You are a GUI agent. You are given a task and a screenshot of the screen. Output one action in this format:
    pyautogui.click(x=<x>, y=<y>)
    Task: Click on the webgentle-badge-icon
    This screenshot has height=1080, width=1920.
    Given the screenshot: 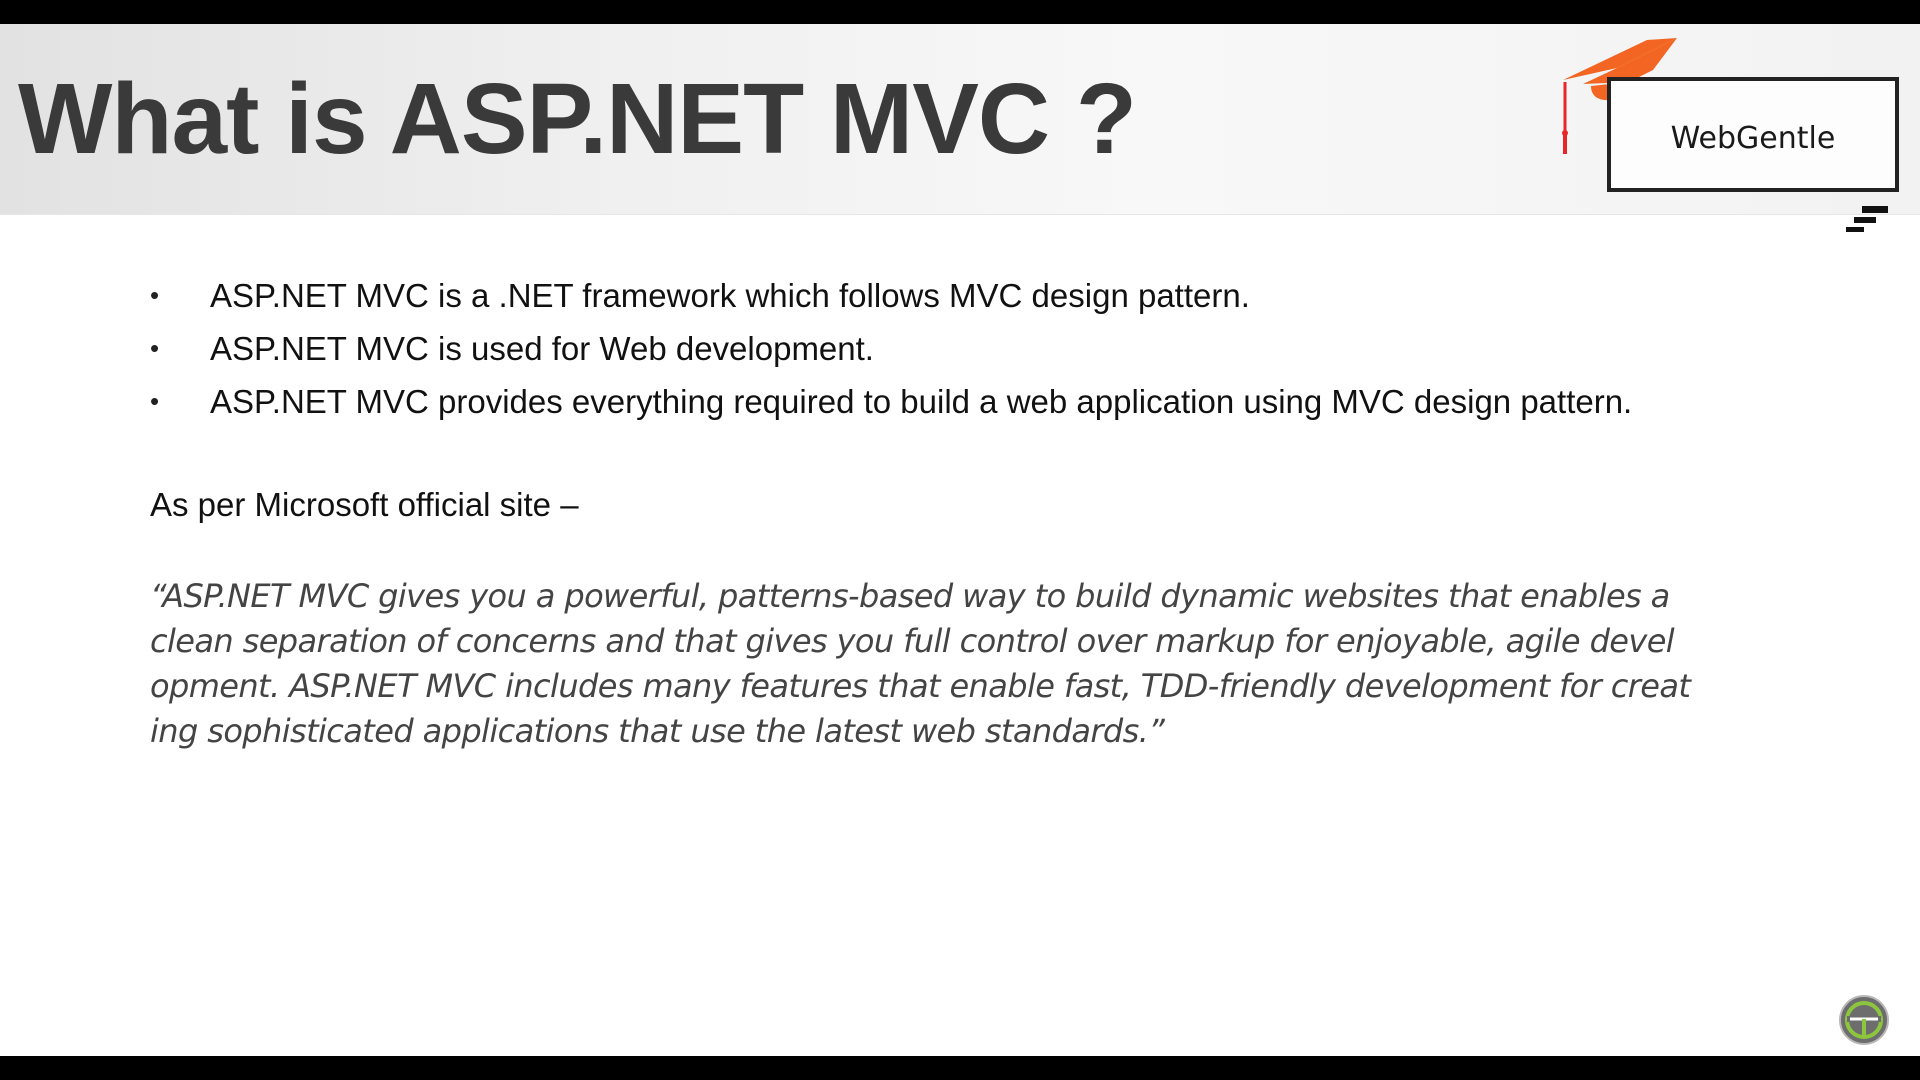 What is the action you would take?
    pyautogui.click(x=1864, y=1020)
    